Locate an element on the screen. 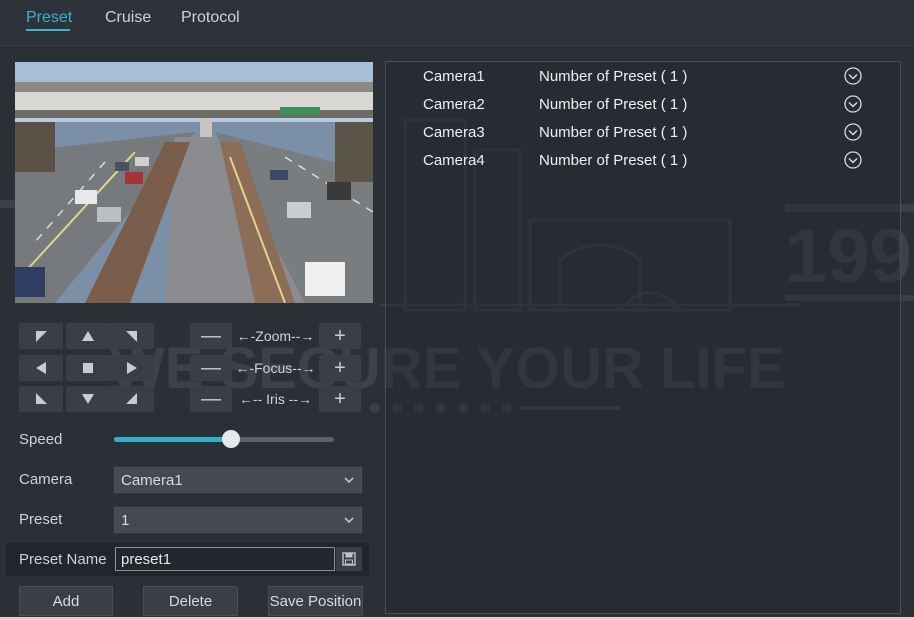 The height and width of the screenshot is (617, 914). pan-left-button is located at coordinates (41, 368).